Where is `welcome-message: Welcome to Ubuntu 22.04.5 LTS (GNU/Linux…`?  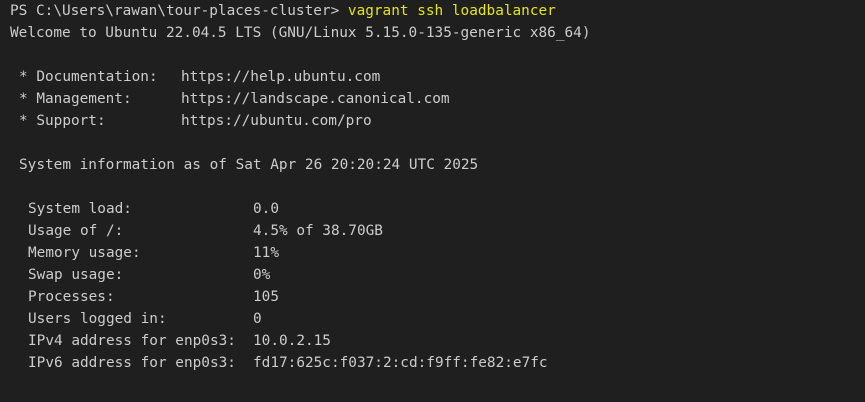 welcome-message: Welcome to Ubuntu 22.04.5 LTS (GNU/Linux… is located at coordinates (300, 33).